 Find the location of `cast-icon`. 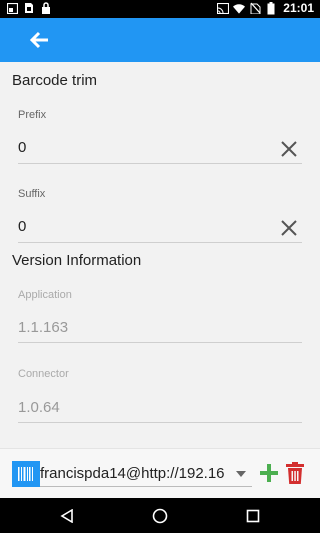

cast-icon is located at coordinates (223, 8).